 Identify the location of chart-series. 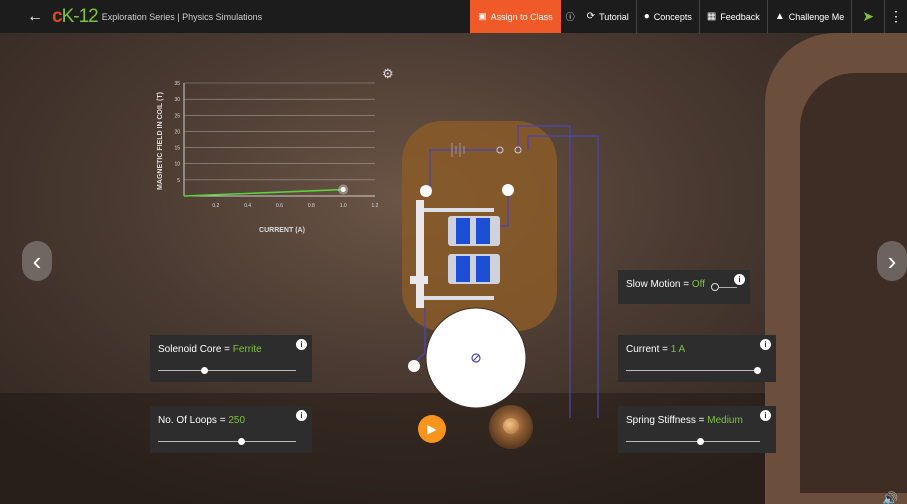
(266, 190).